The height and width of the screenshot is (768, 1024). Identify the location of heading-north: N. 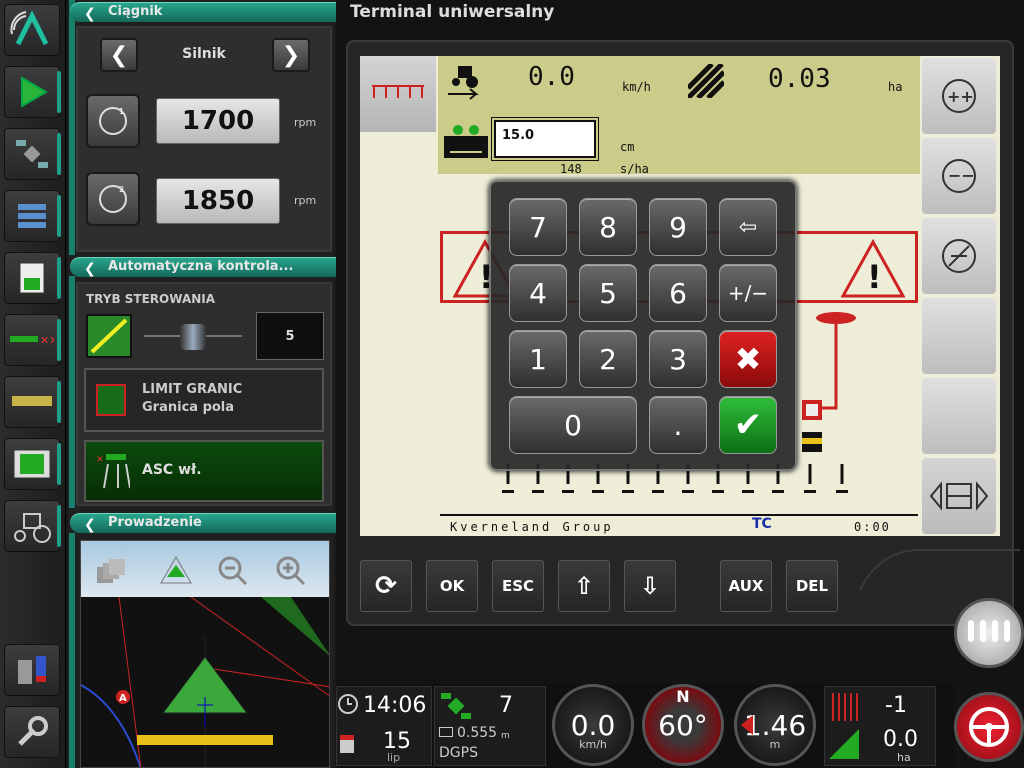
(683, 696).